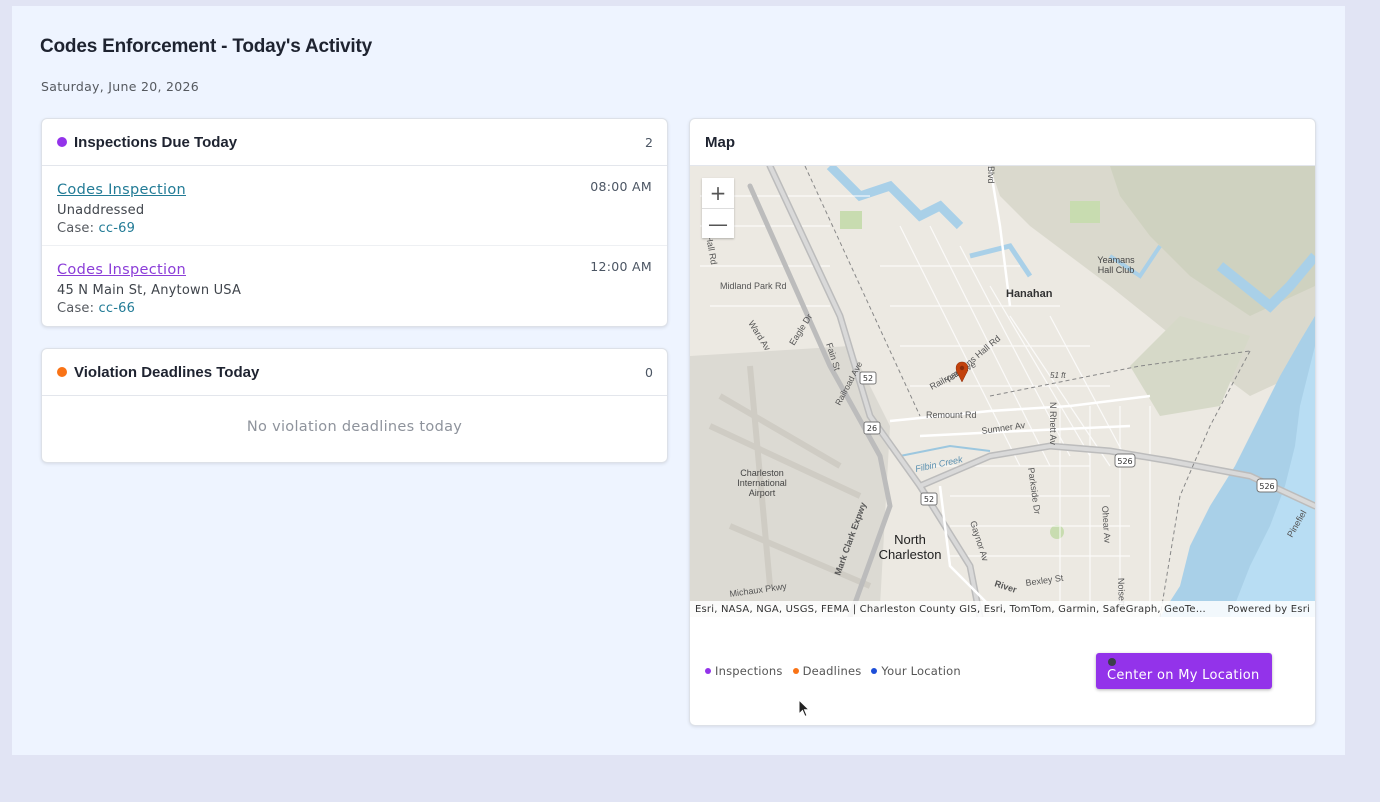  What do you see at coordinates (718, 193) in the screenshot?
I see `zoom-in-button: +` at bounding box center [718, 193].